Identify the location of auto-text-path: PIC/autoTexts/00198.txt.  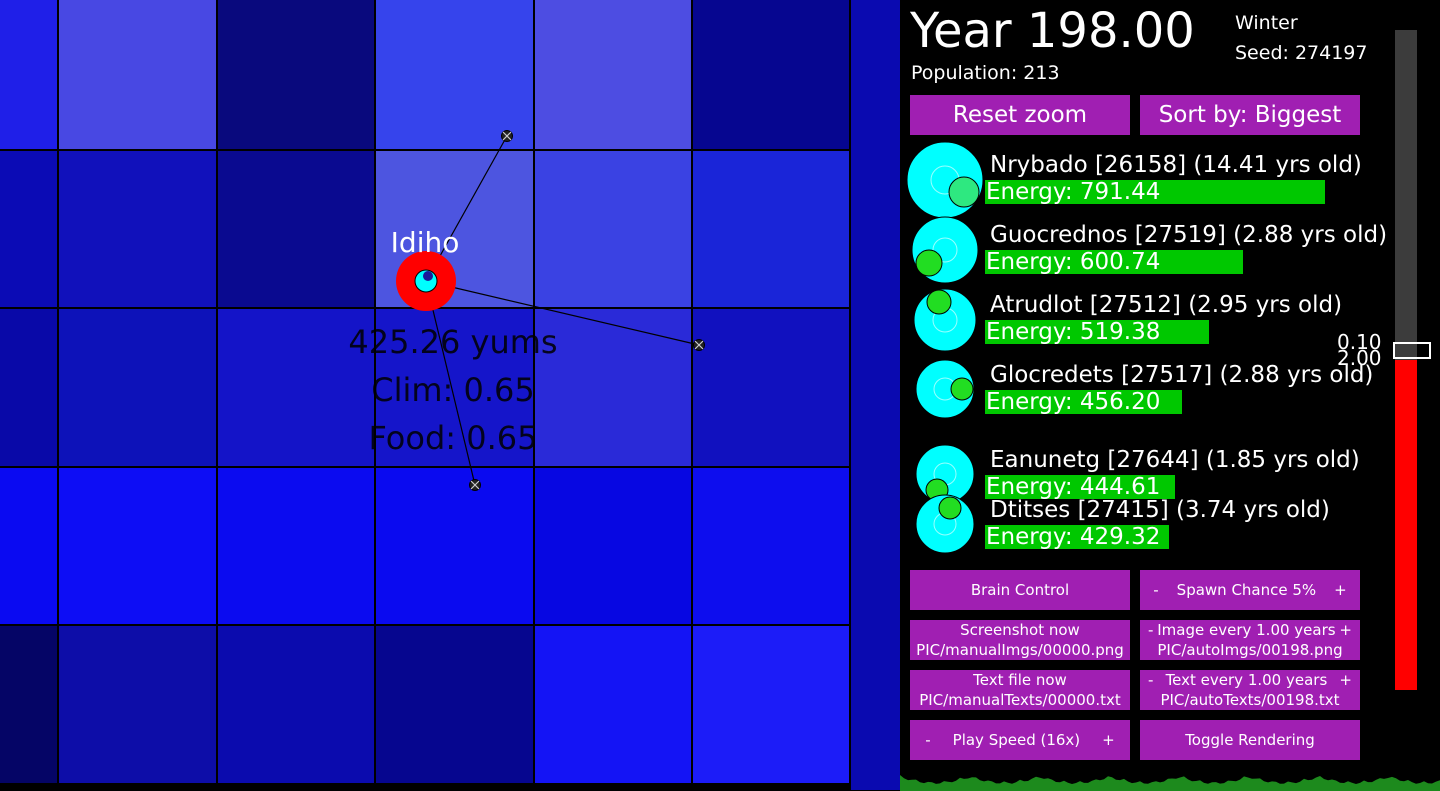
(1250, 700).